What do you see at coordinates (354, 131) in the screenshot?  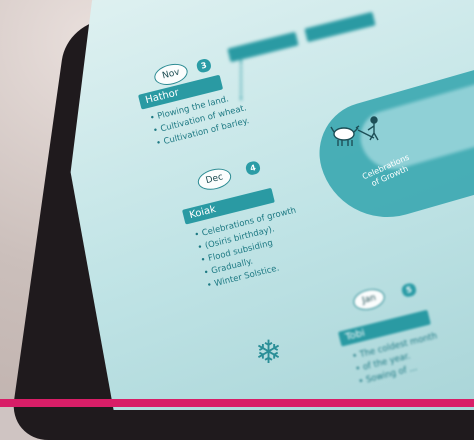 I see `farmer-ox-plow-icon` at bounding box center [354, 131].